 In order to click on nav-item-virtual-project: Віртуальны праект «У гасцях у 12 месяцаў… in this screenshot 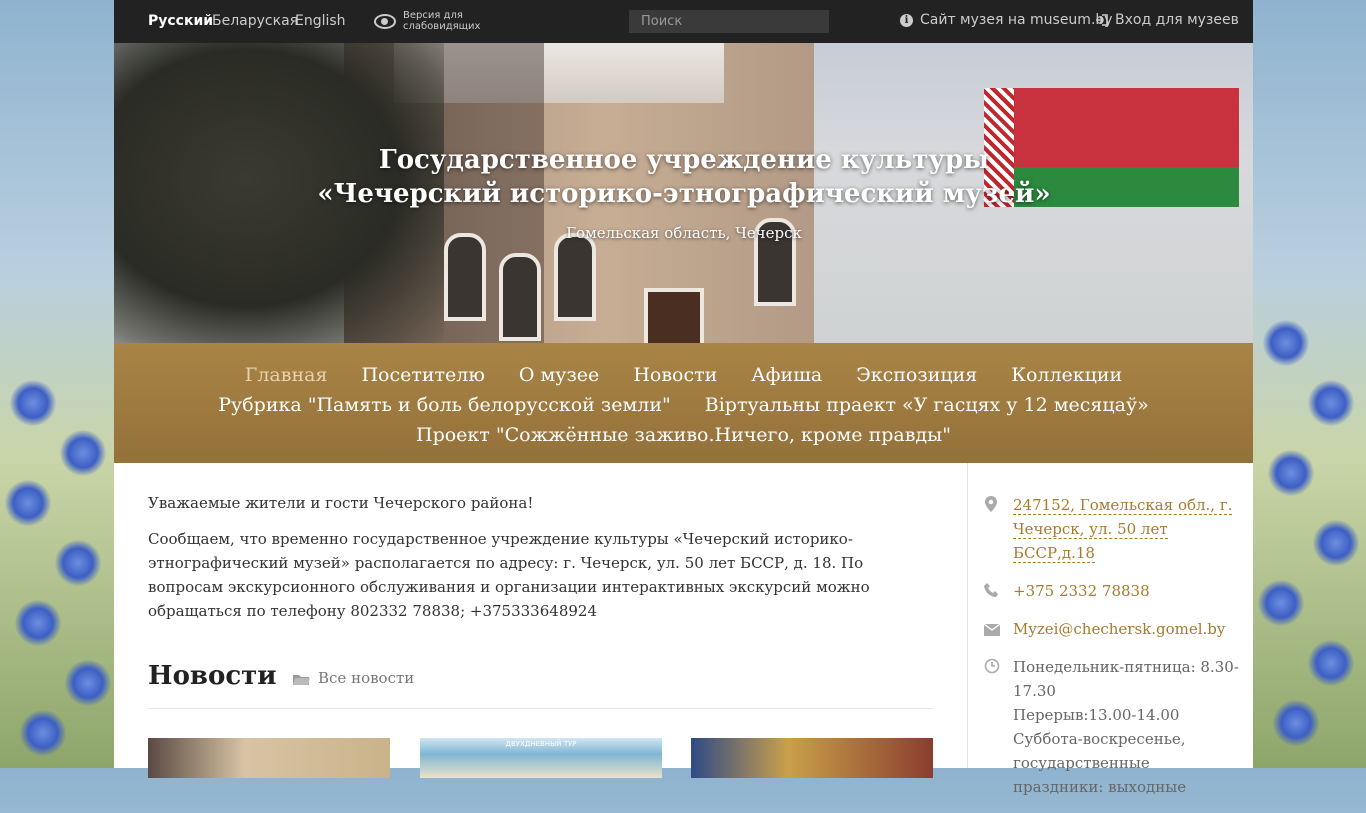, I will do `click(927, 405)`.